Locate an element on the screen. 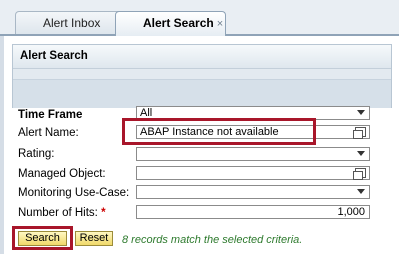 The width and height of the screenshot is (399, 254). required-marker: * is located at coordinates (103, 213).